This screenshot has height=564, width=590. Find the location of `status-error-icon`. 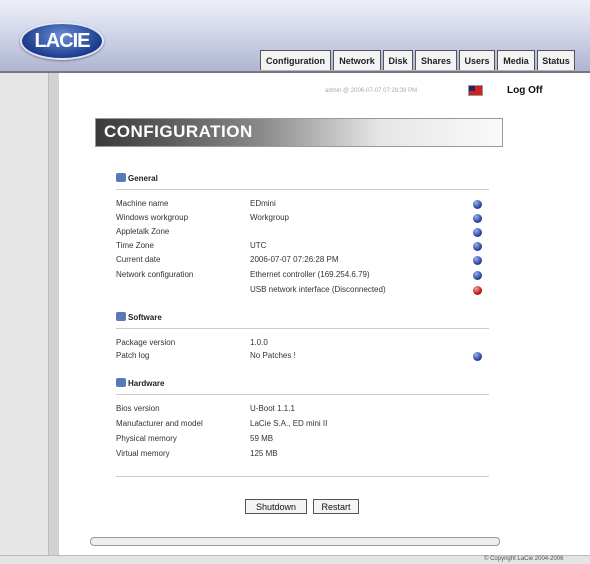

status-error-icon is located at coordinates (477, 290).